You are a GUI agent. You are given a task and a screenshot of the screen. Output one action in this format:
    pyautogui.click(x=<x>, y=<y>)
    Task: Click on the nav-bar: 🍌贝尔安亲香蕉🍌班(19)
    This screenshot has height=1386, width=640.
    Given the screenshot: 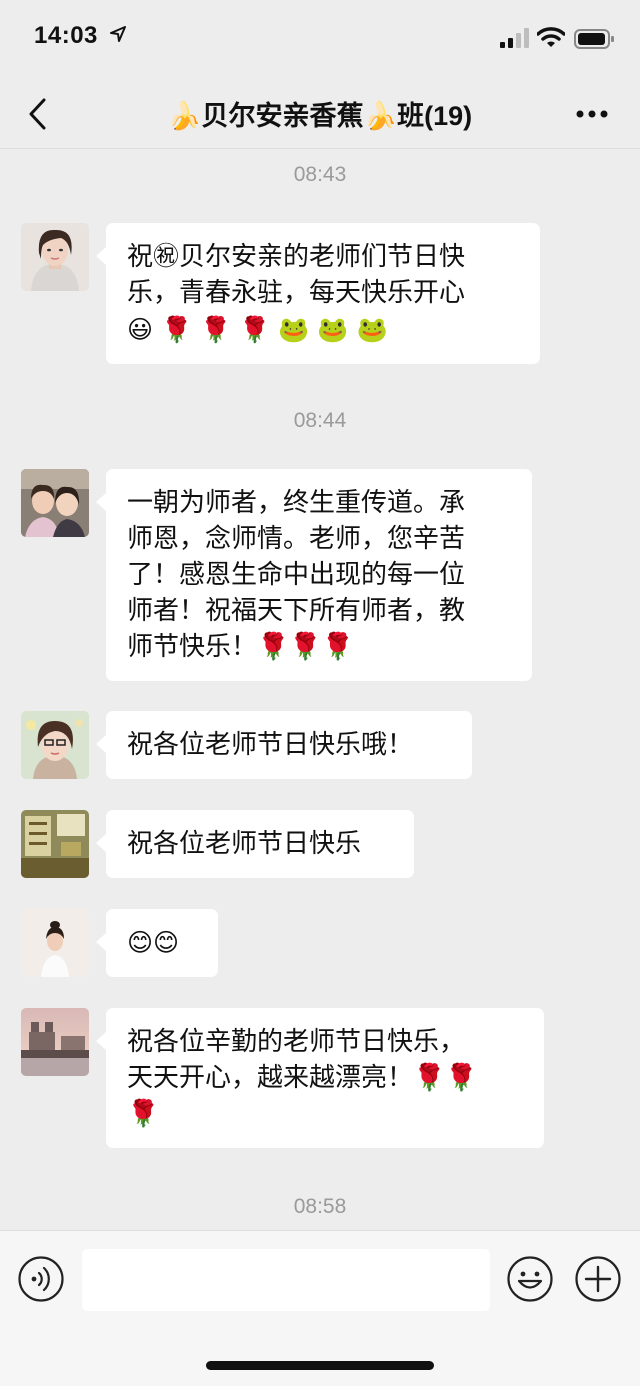 What is the action you would take?
    pyautogui.click(x=320, y=114)
    